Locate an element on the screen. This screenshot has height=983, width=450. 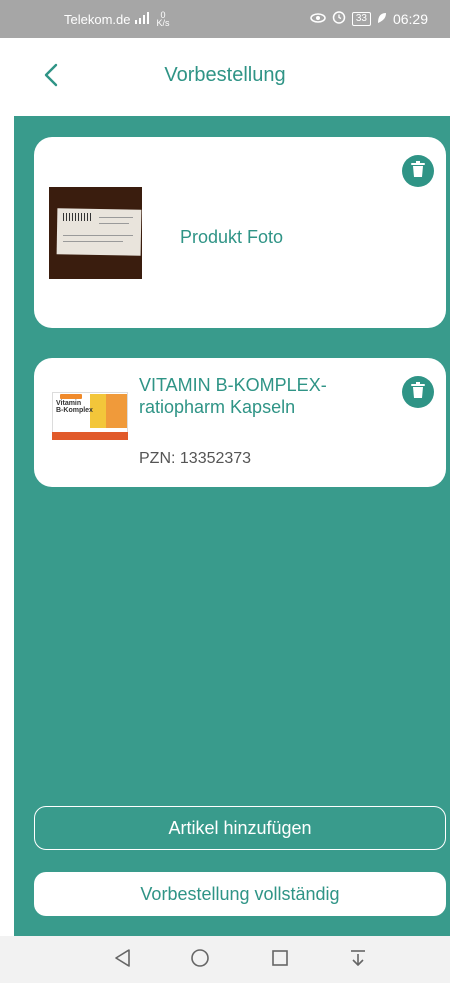
app-bar: Vorbestellung is located at coordinates (225, 77).